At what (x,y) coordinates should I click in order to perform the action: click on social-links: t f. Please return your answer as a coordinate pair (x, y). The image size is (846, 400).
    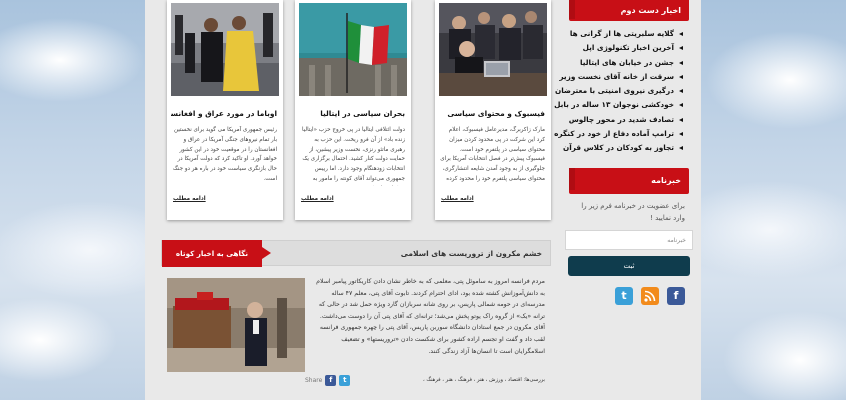
    Looking at the image, I should click on (629, 295).